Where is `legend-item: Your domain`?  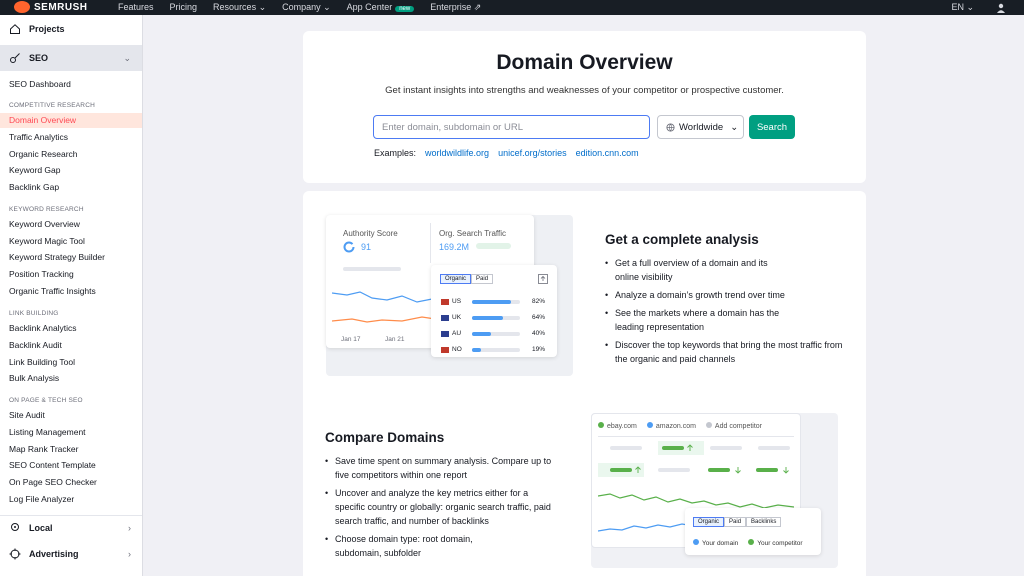 legend-item: Your domain is located at coordinates (715, 543).